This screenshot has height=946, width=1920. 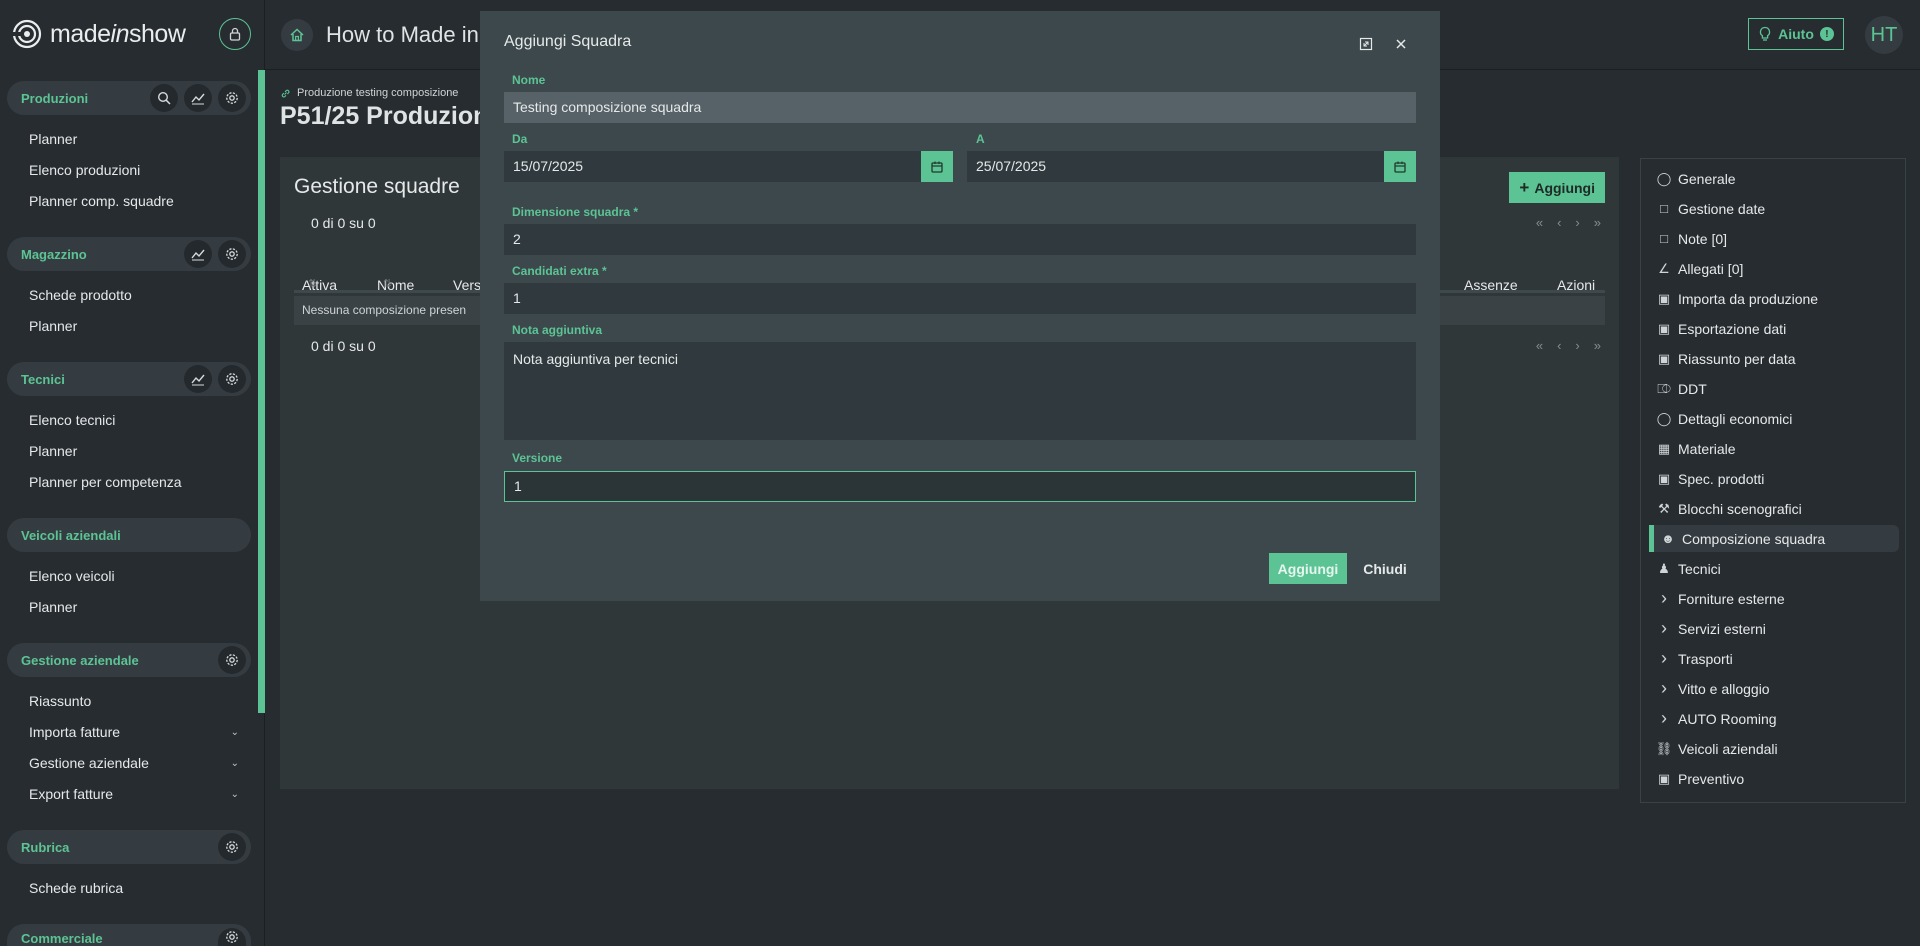 What do you see at coordinates (1524, 187) in the screenshot?
I see `plus-icon: +` at bounding box center [1524, 187].